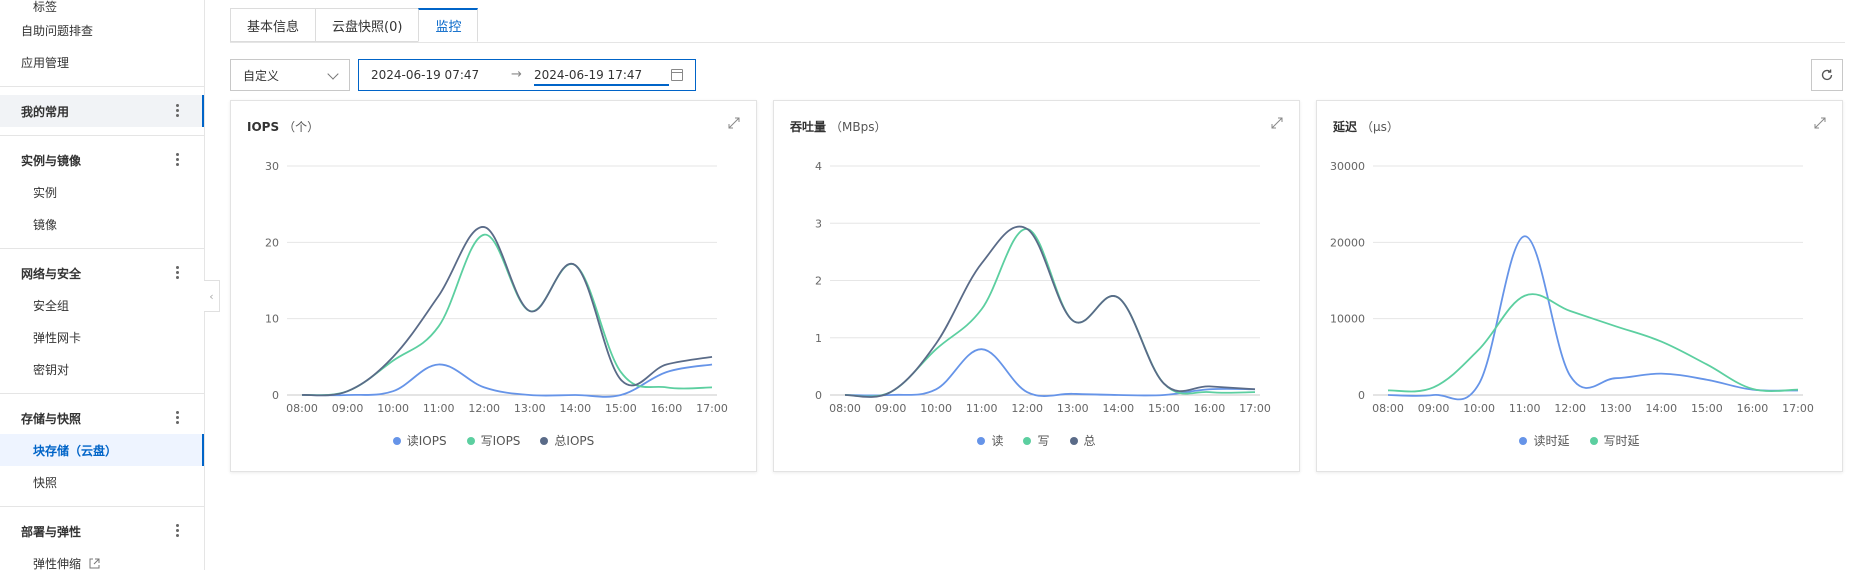 The image size is (1869, 579). I want to click on sidebar-item: 安全组, so click(102, 305).